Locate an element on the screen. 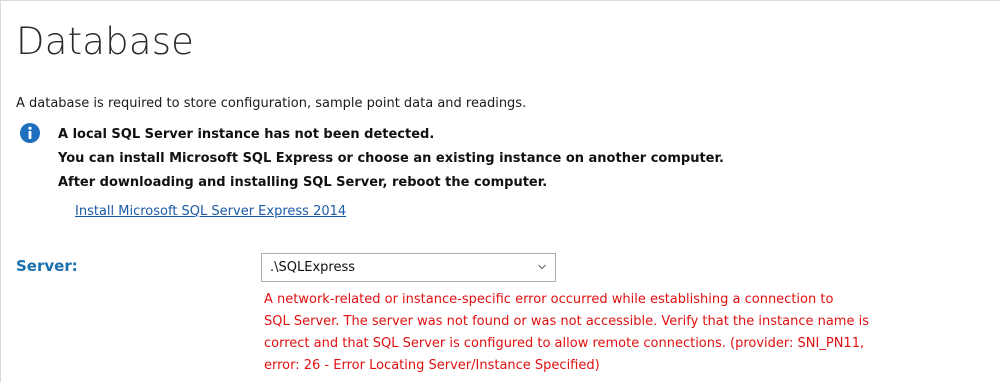 This screenshot has height=382, width=1000. page-title: Database is located at coordinates (105, 41).